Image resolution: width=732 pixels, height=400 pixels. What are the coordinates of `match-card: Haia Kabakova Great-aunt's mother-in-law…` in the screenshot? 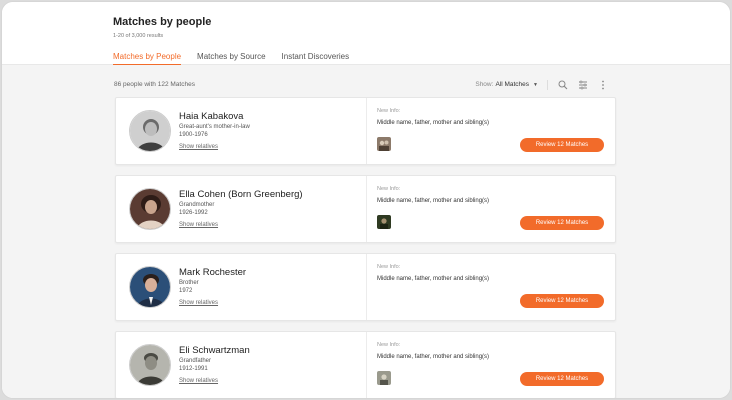 It's located at (365, 131).